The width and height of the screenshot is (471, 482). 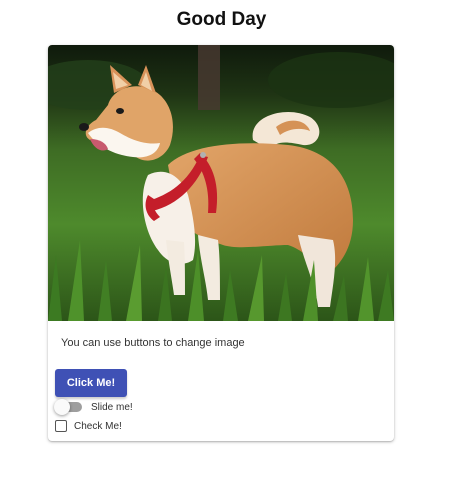 I want to click on check-me-checkbox: Check Me!, so click(x=88, y=426).